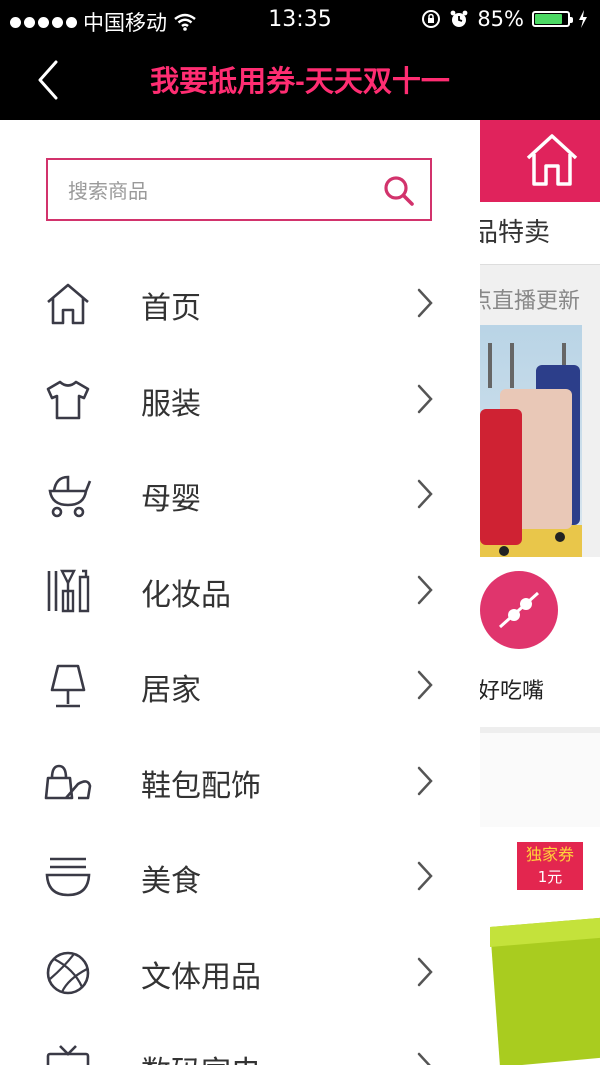  What do you see at coordinates (240, 685) in the screenshot?
I see `menu-item-home-living: 居家` at bounding box center [240, 685].